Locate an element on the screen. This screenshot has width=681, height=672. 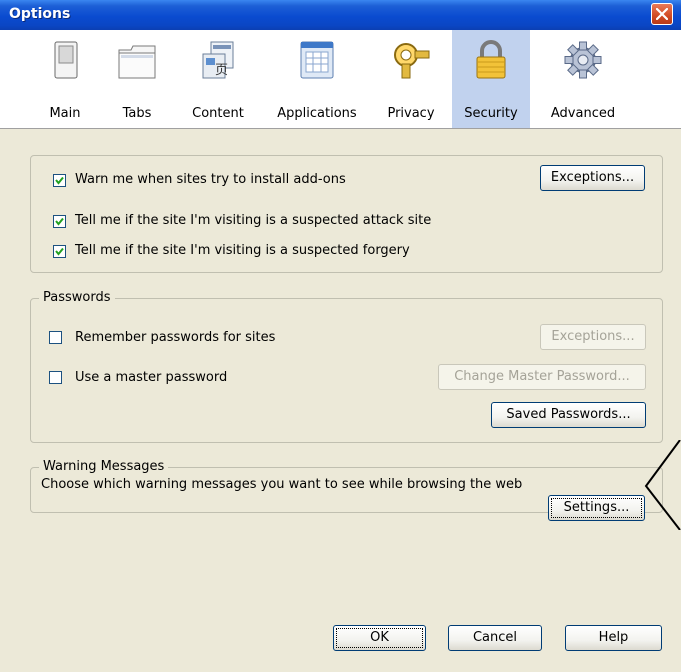
mouse-pointer-icon is located at coordinates (662, 485).